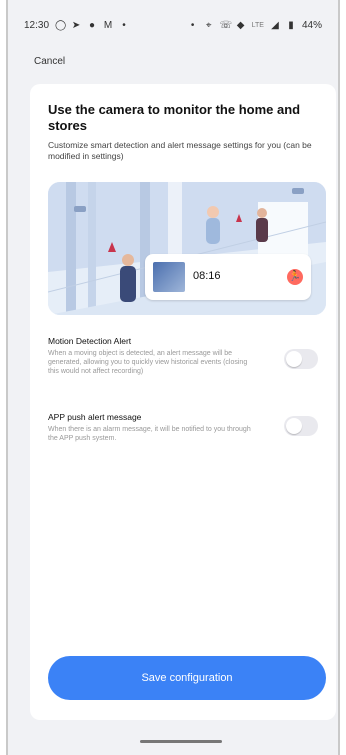 The image size is (346, 755). What do you see at coordinates (187, 678) in the screenshot?
I see `save-configuration-button: Save configuration` at bounding box center [187, 678].